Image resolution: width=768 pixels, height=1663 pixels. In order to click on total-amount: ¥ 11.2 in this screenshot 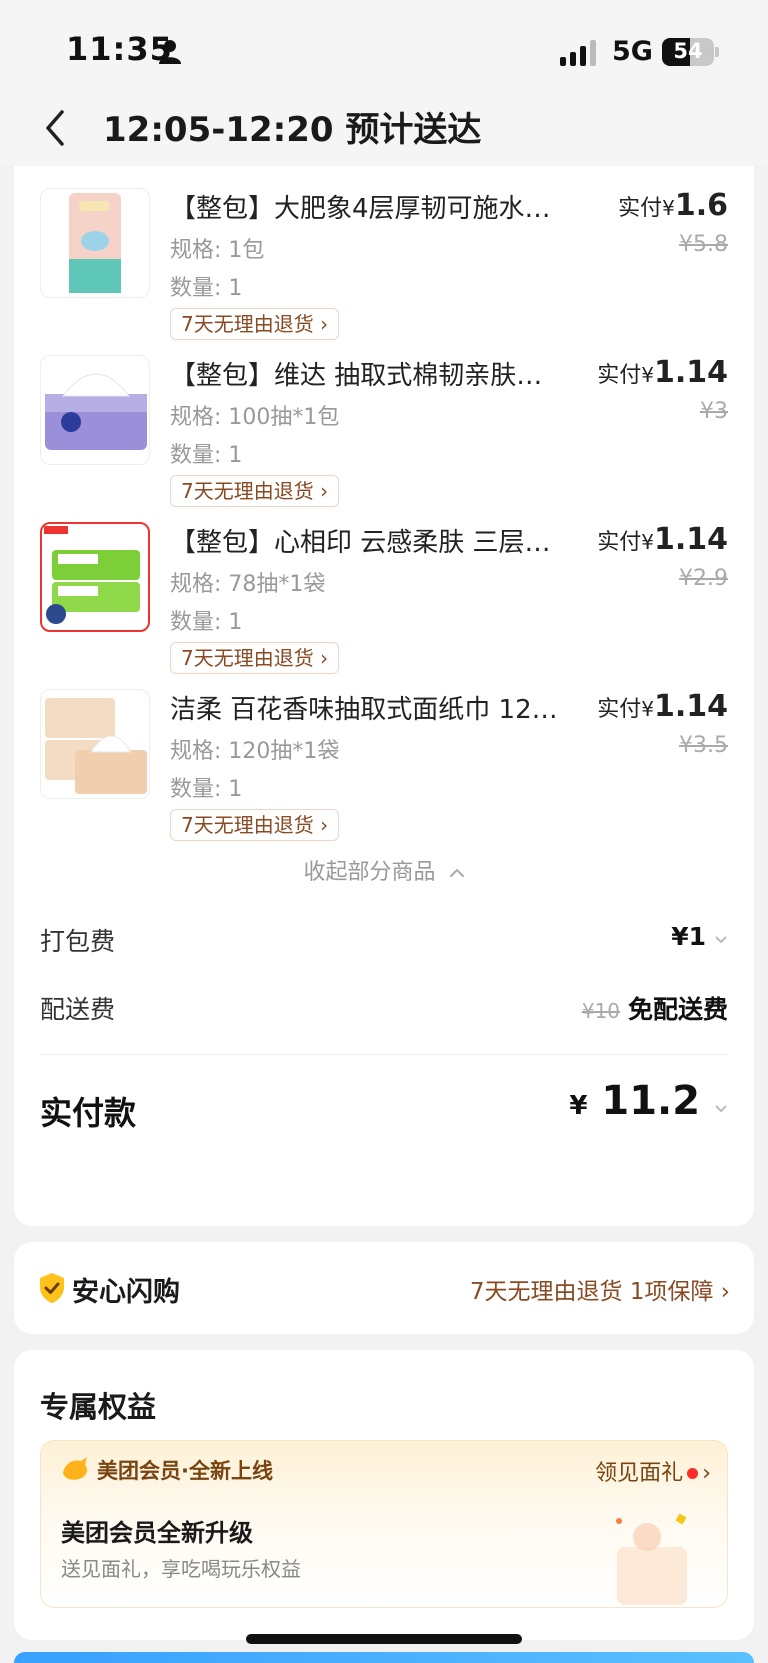, I will do `click(648, 1101)`.